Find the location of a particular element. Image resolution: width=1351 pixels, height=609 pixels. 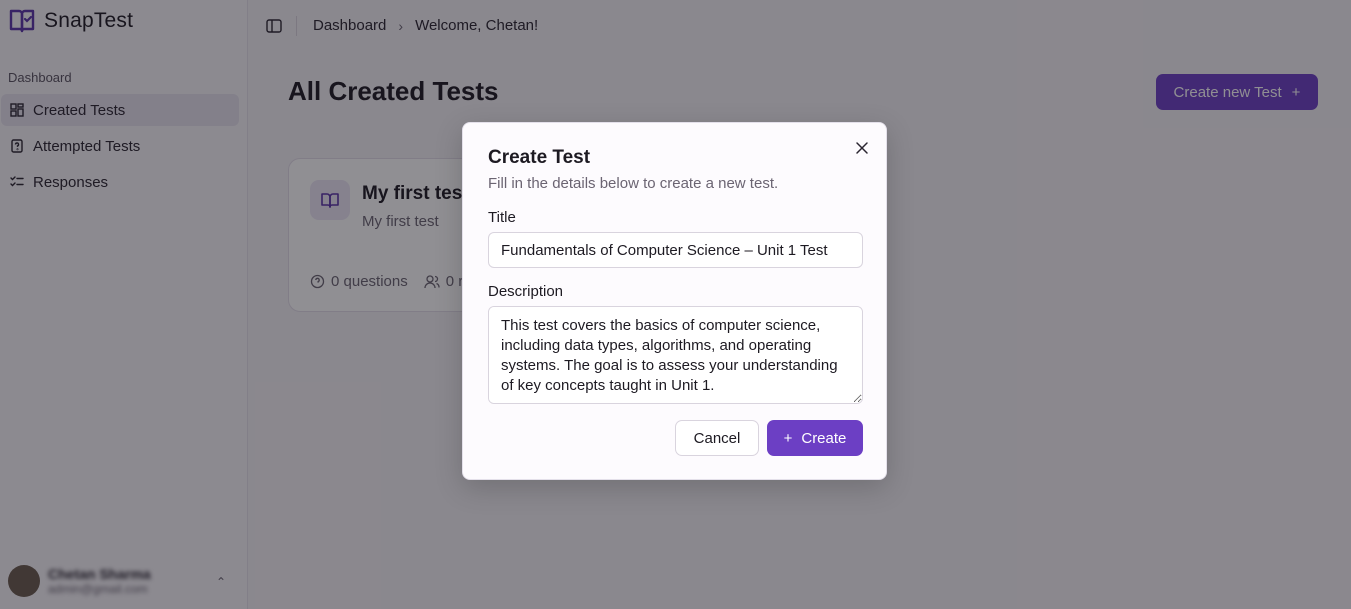

title-label: Title is located at coordinates (502, 217).